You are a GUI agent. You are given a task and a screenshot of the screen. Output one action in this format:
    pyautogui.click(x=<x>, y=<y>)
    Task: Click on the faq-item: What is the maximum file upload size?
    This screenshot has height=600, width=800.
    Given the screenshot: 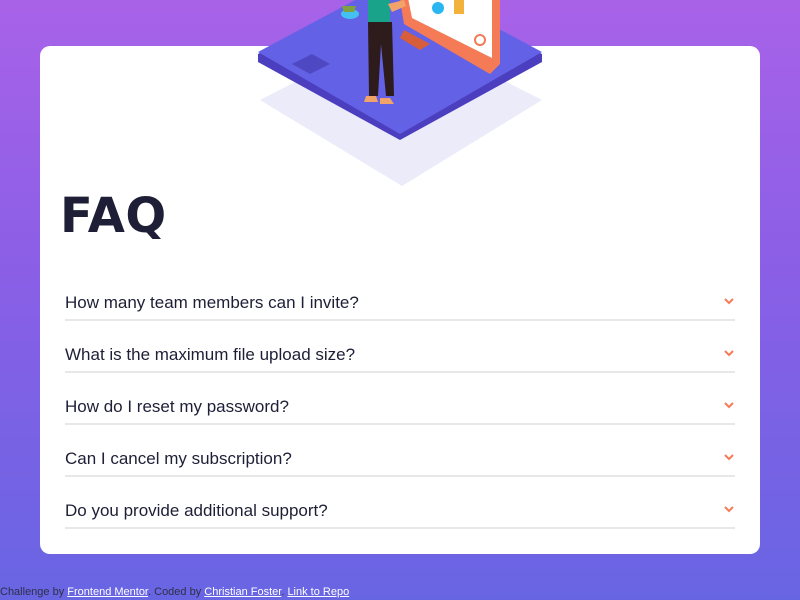 What is the action you would take?
    pyautogui.click(x=400, y=362)
    